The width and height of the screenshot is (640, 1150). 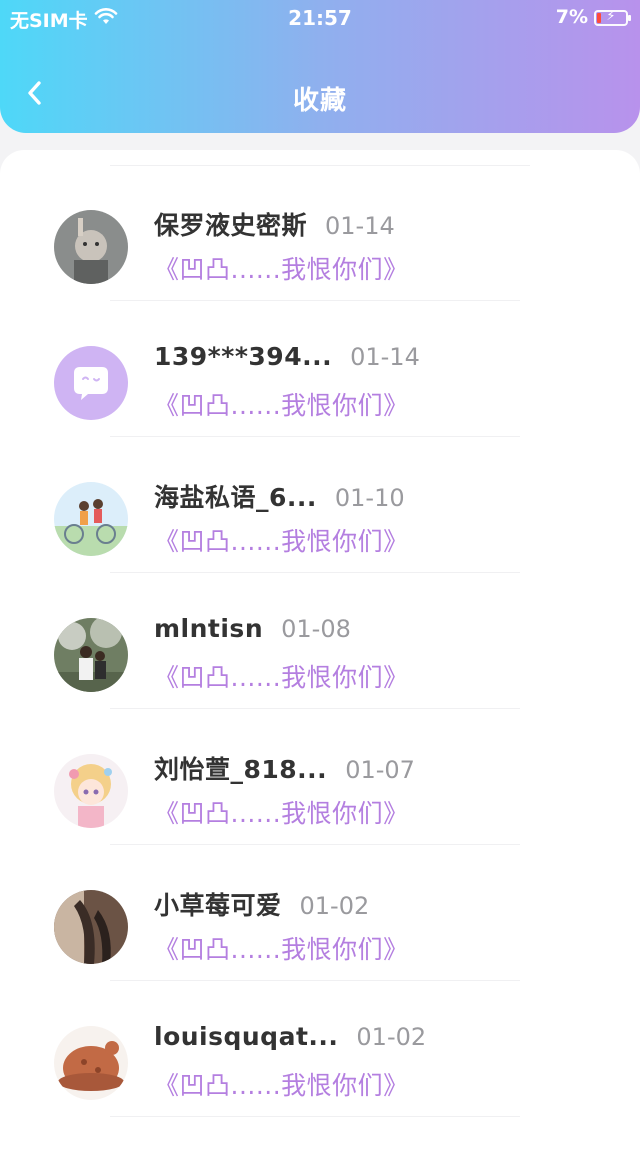 I want to click on list-item: 139***394... 01-14 《凹凸......我恨你们》, so click(x=320, y=361).